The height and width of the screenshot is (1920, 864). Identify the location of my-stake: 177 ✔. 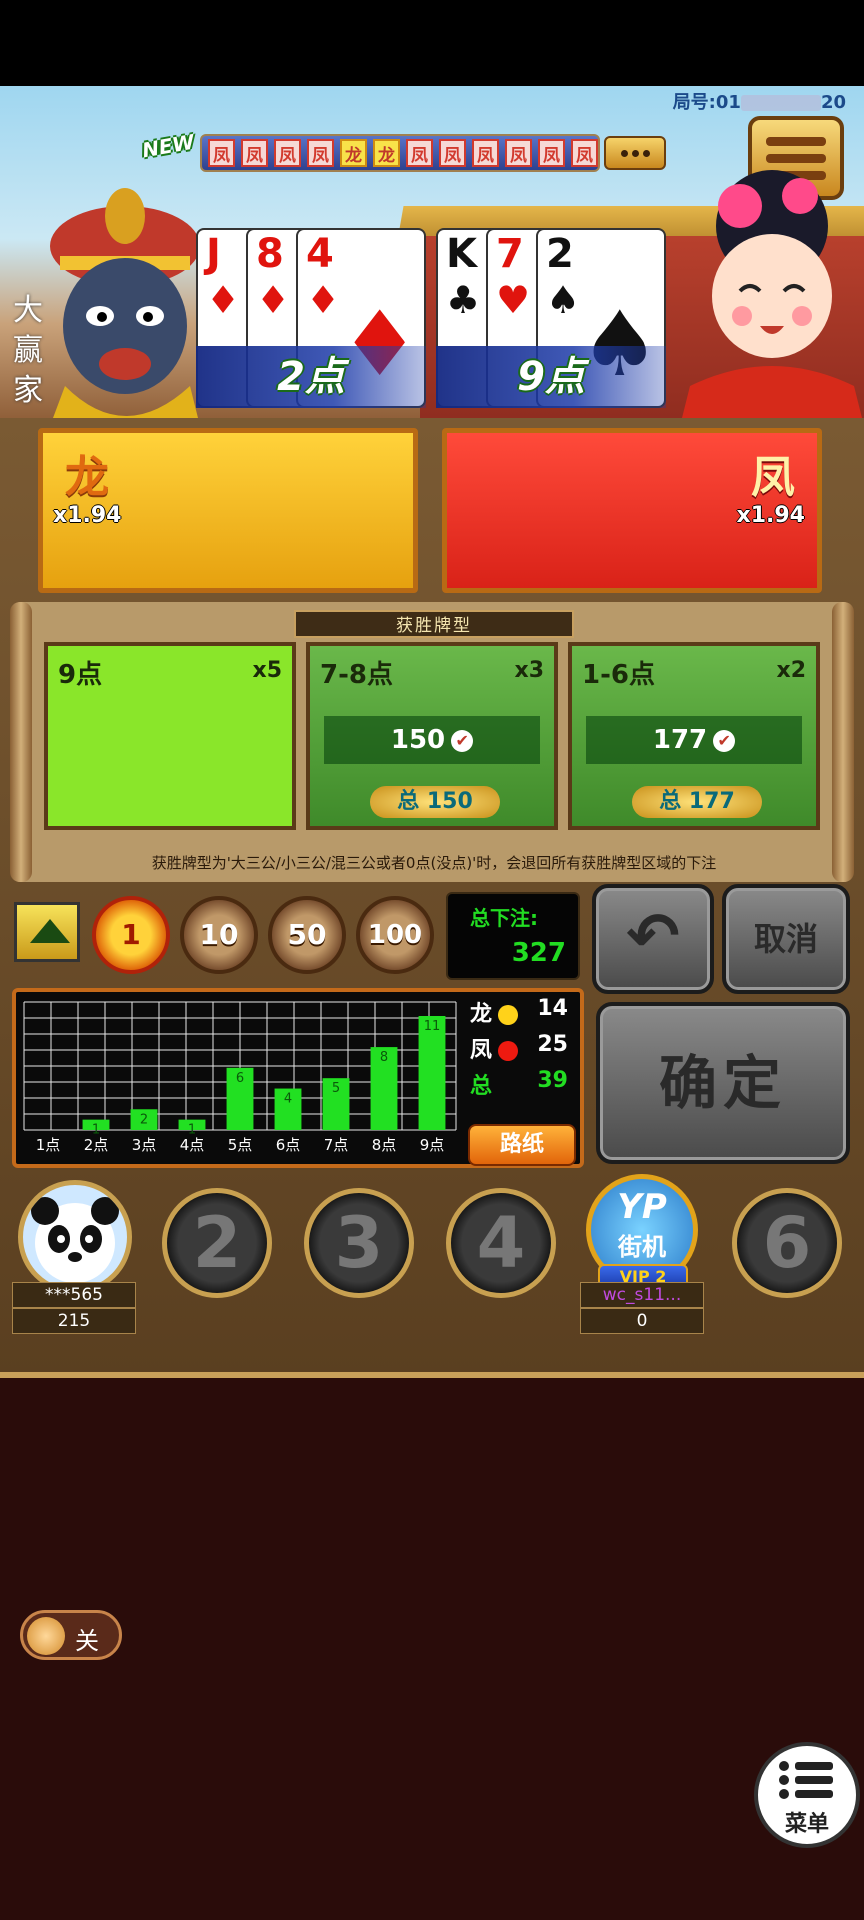
(694, 740).